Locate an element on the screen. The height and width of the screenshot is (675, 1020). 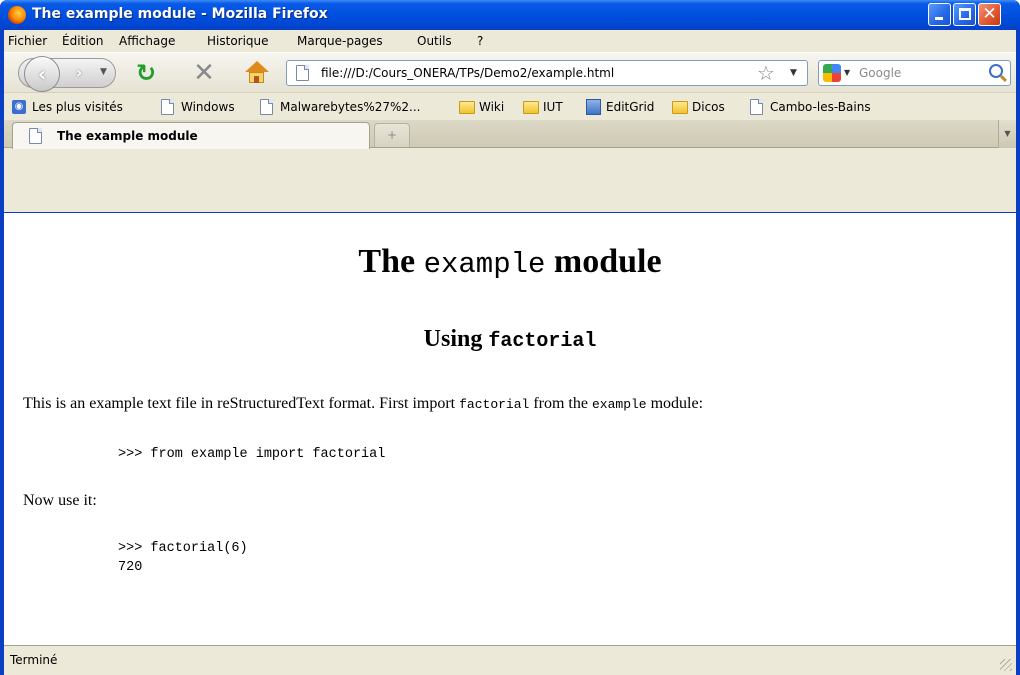
new-tab-button: + is located at coordinates (392, 135).